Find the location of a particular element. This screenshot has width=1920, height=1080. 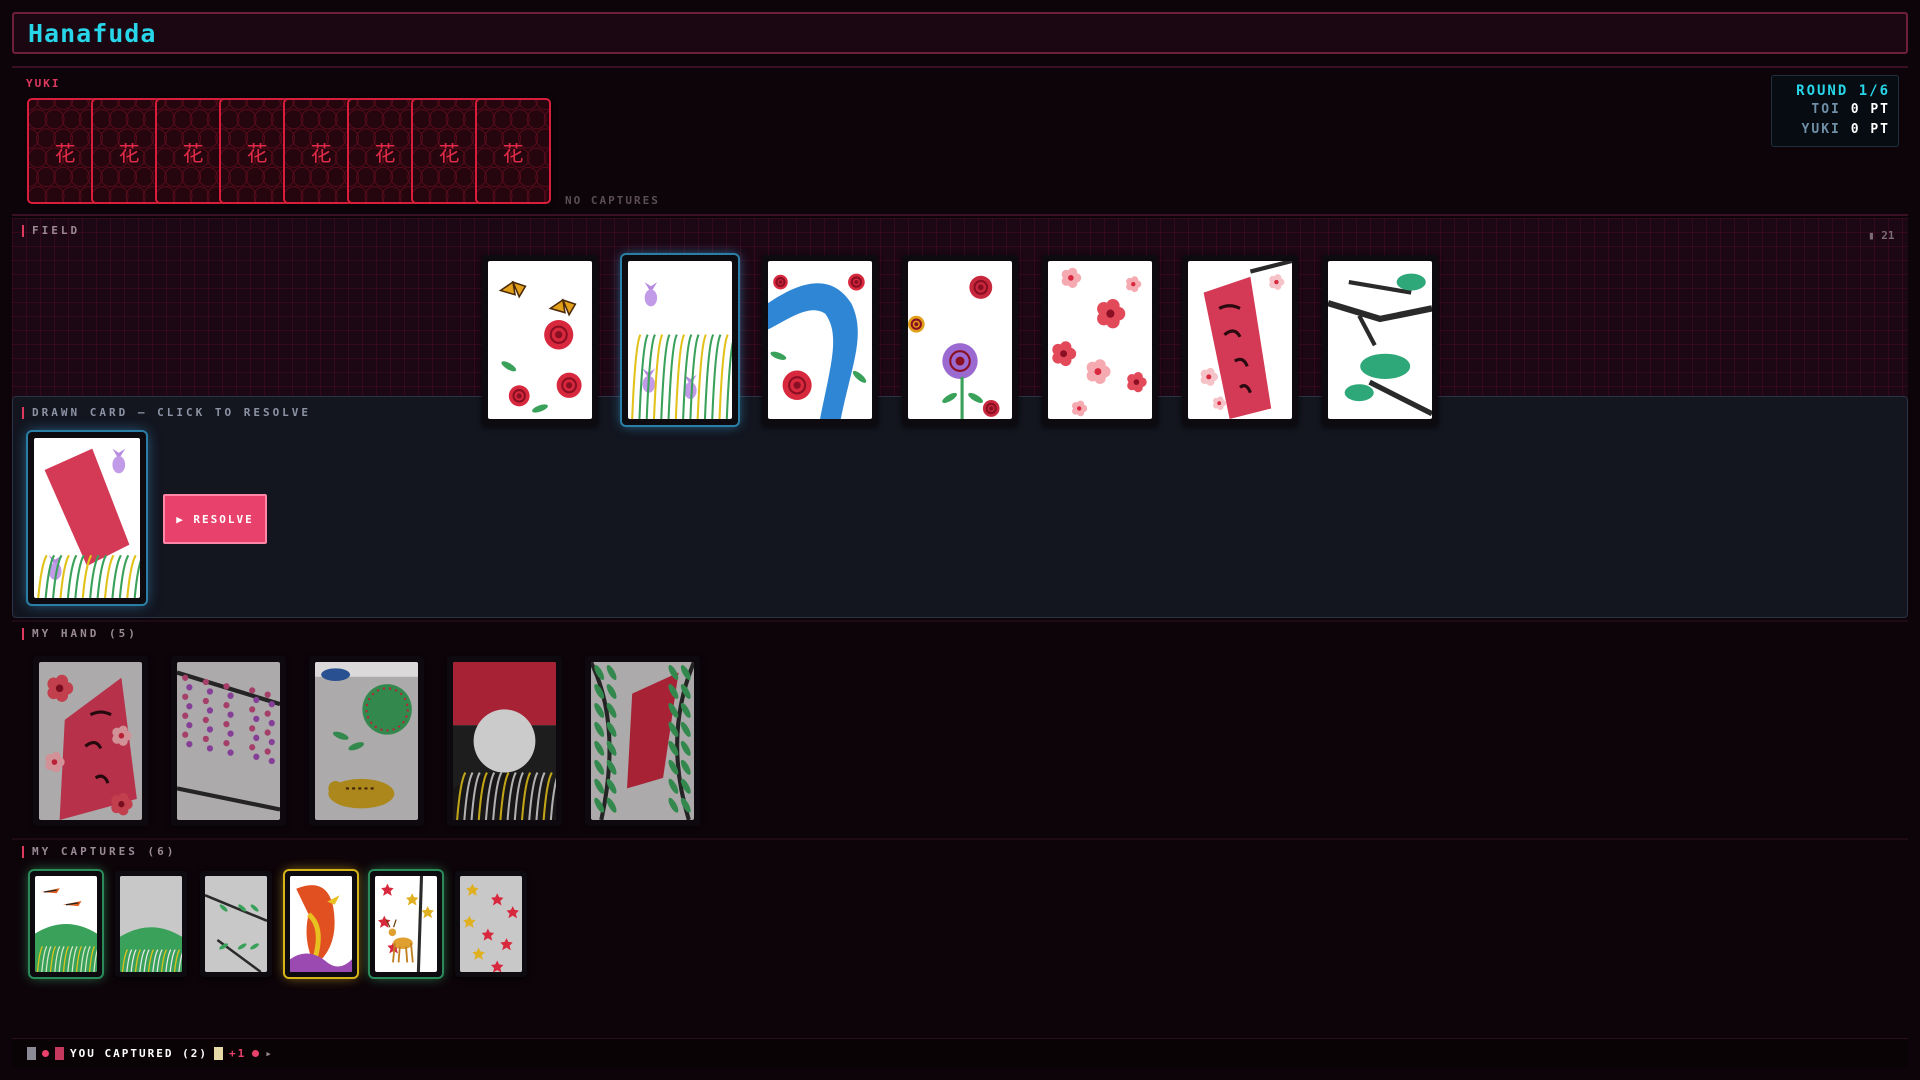

log-bonus: +1 is located at coordinates (237, 1053).